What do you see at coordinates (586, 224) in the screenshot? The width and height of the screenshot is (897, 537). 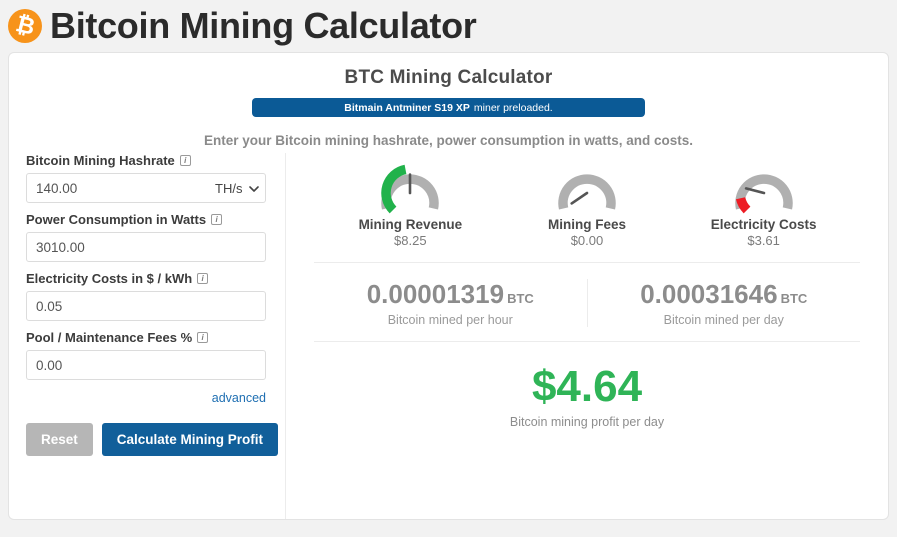 I see `gauge-fees-label: Mining Fees` at bounding box center [586, 224].